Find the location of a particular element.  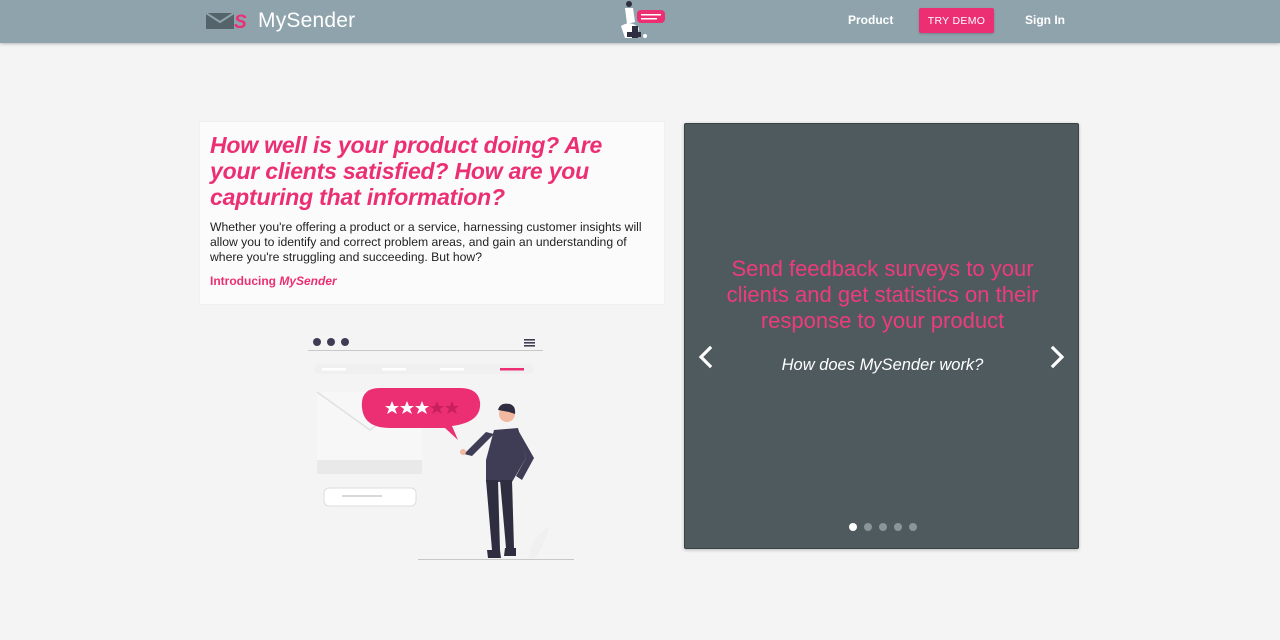

logo-letter: S is located at coordinates (240, 21).